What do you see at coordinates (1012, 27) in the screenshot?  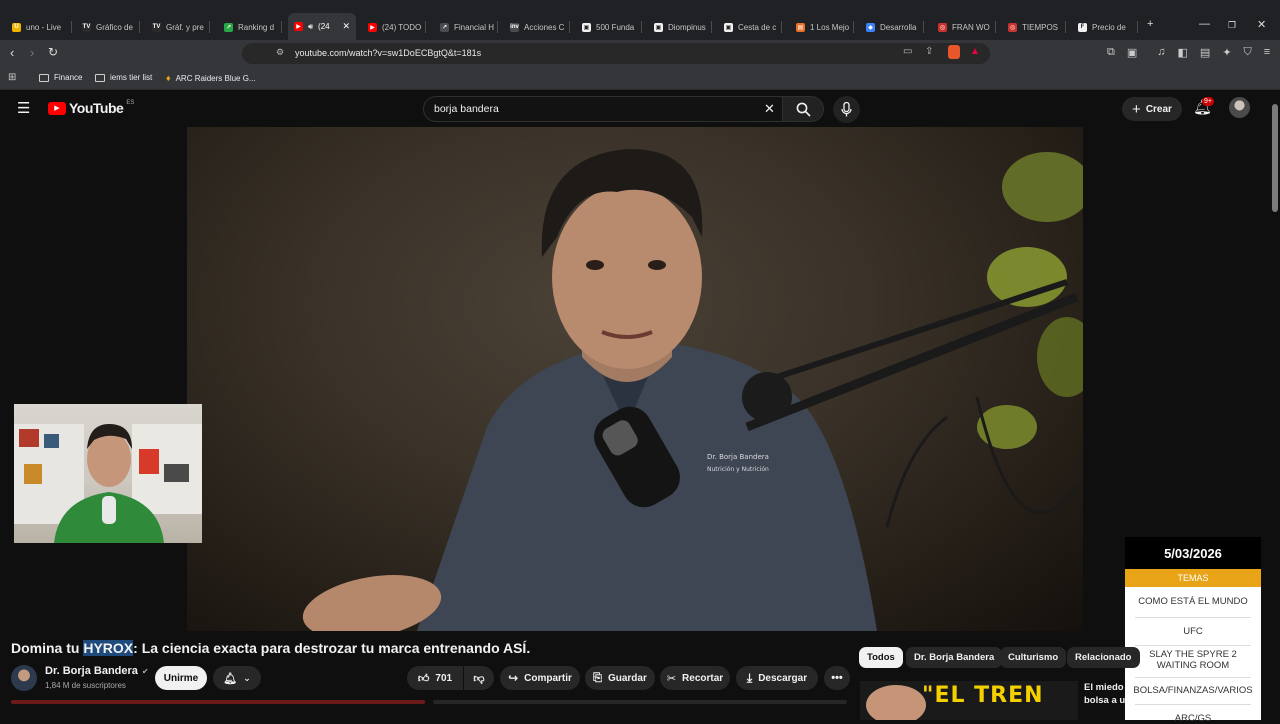 I see `tab-favicon-icon: ◎` at bounding box center [1012, 27].